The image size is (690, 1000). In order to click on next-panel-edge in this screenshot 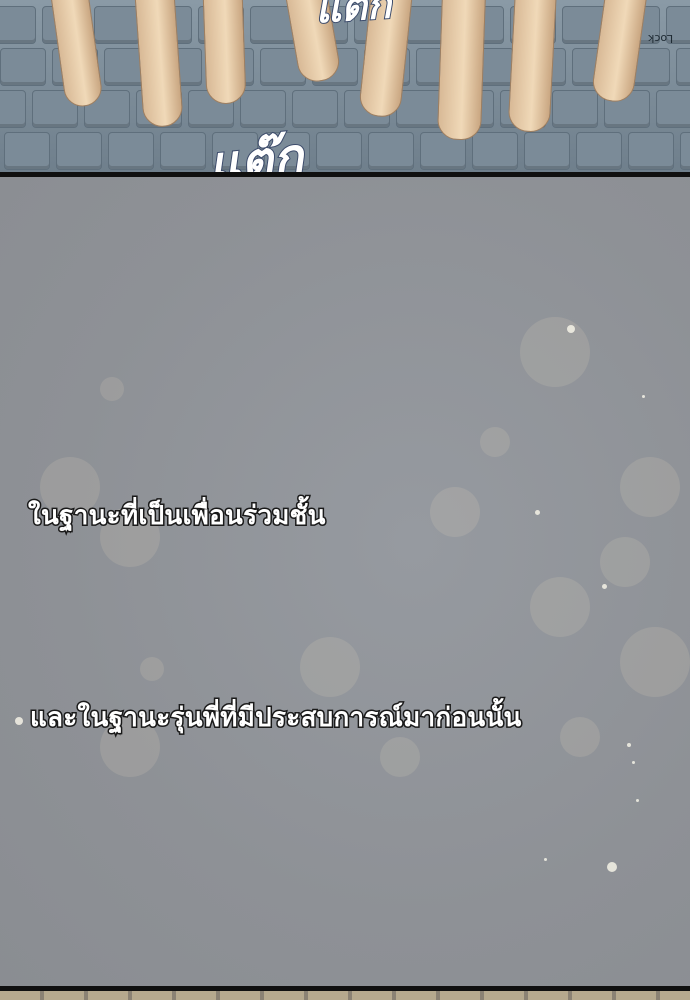, I will do `click(345, 995)`.